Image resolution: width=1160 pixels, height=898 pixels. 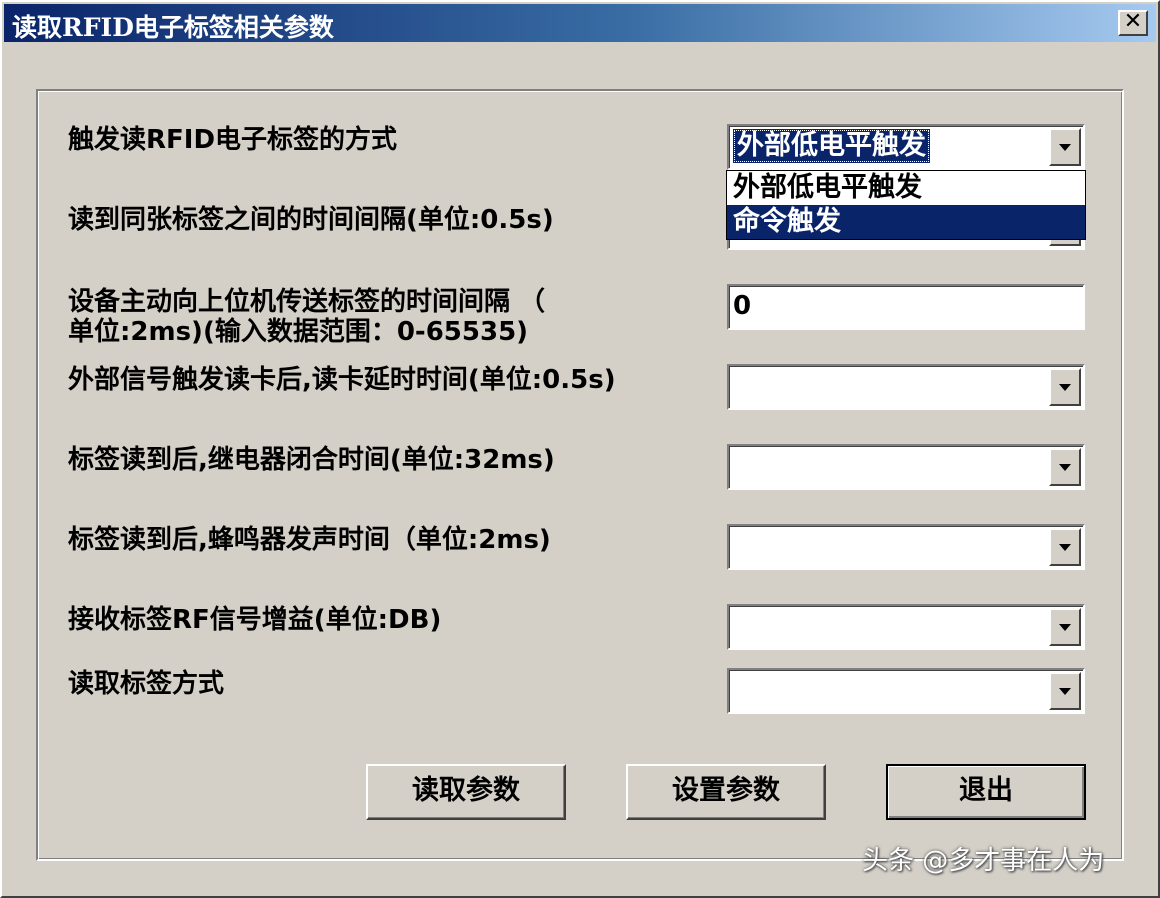 I want to click on title-bar: 读取RFID电子标签相关参数 ✕, so click(x=580, y=23).